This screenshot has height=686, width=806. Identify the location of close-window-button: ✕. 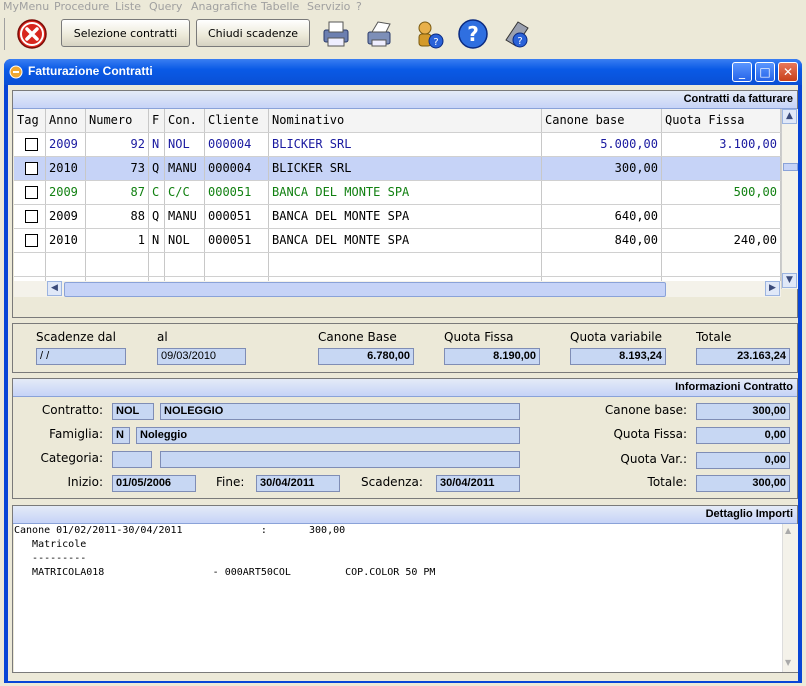
(788, 72).